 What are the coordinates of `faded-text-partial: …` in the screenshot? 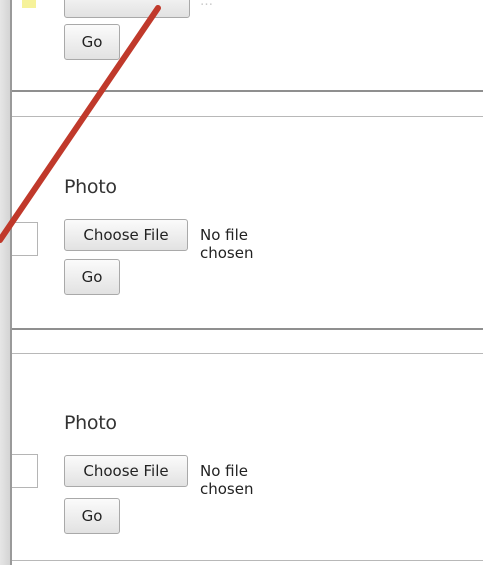 It's located at (206, 4).